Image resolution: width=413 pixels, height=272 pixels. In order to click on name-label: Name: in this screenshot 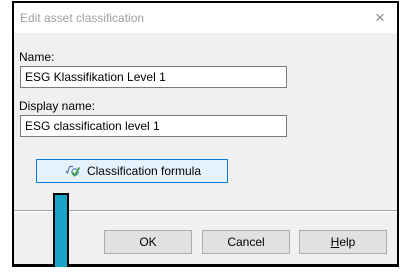, I will do `click(37, 57)`.